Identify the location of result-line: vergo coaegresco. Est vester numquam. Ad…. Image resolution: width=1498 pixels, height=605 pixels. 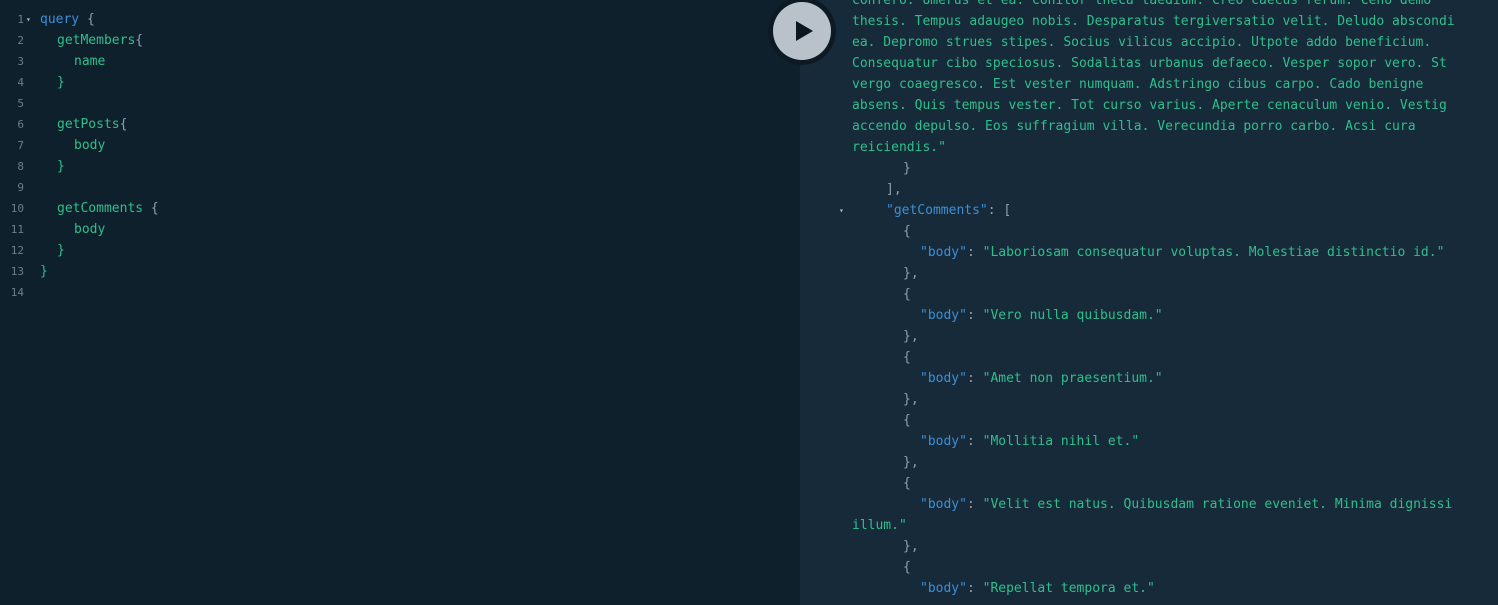
(1149, 84).